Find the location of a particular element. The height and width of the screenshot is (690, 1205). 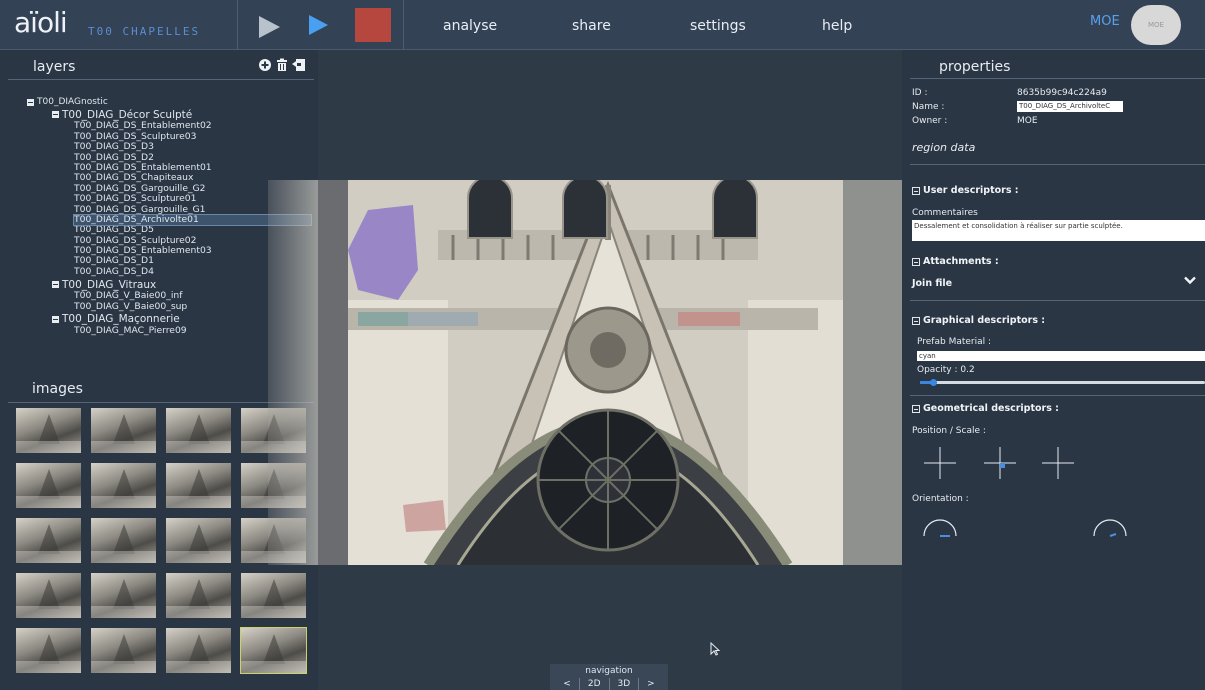

app-logo: aïoli is located at coordinates (41, 22).